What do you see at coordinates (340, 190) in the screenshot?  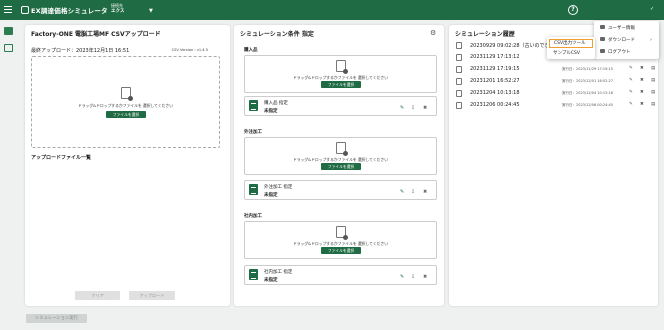 I see `outsourcing-file-row: 外注加工 指定 未指定 ✎ ⇩ ✖` at bounding box center [340, 190].